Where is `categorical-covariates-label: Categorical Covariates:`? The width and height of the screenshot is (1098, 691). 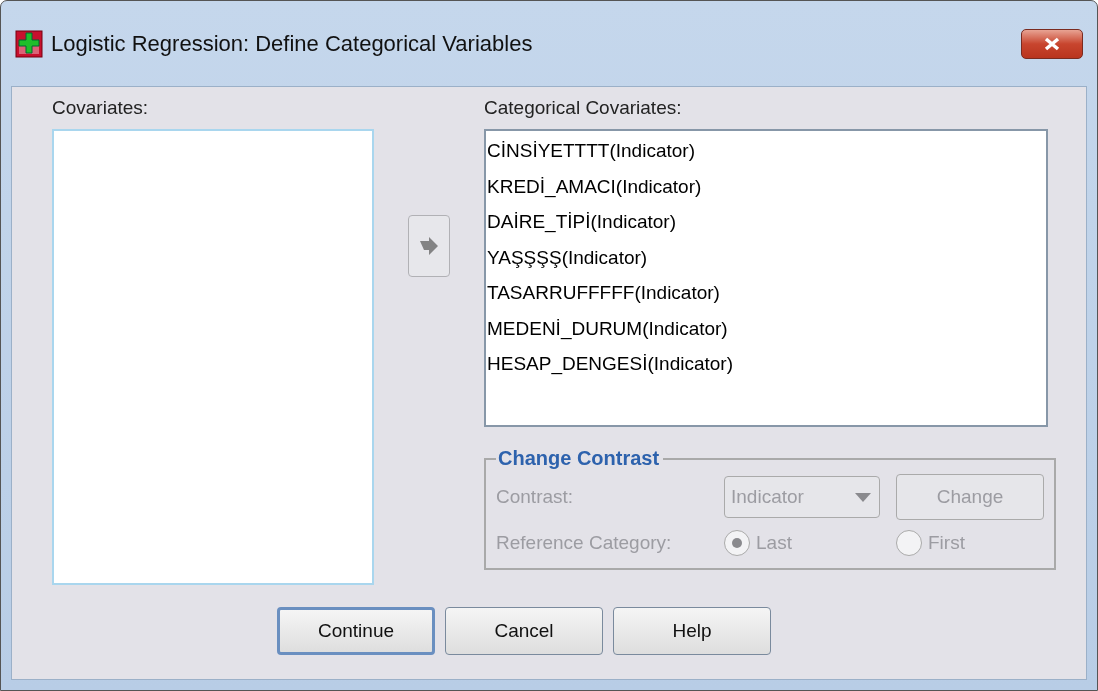 categorical-covariates-label: Categorical Covariates: is located at coordinates (583, 108).